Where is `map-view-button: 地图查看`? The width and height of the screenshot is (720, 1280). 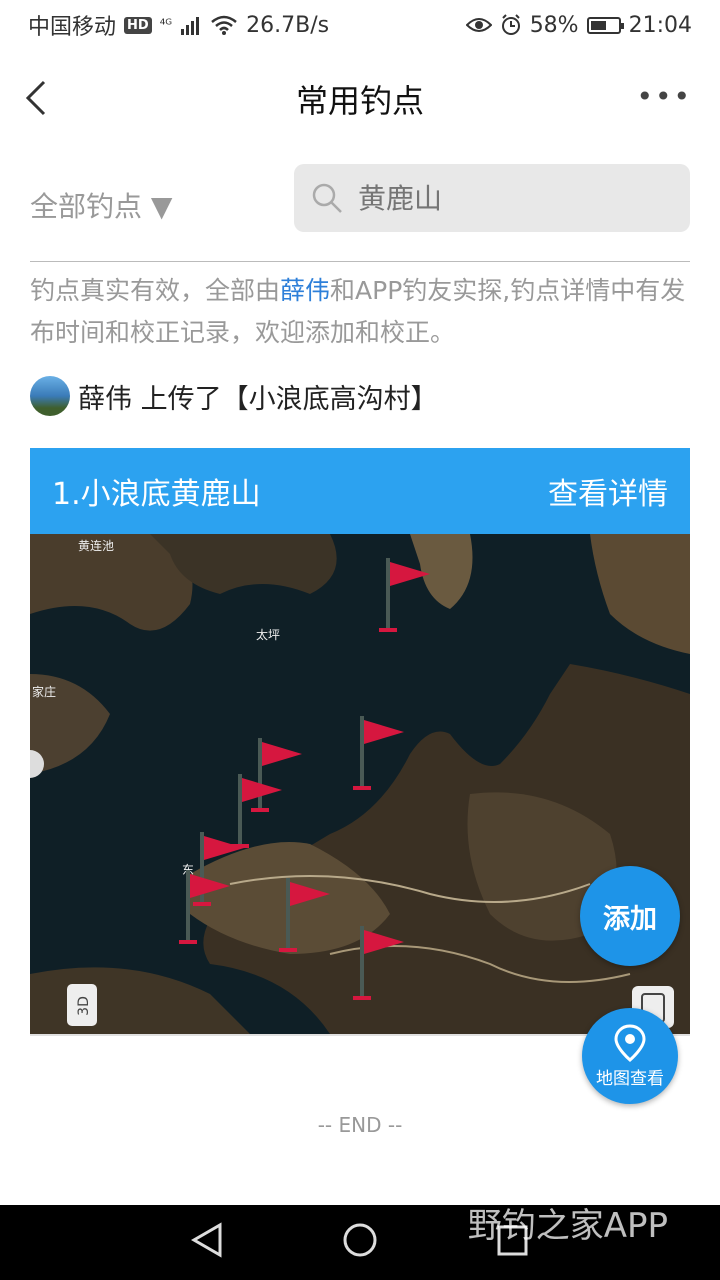 map-view-button: 地图查看 is located at coordinates (630, 1056).